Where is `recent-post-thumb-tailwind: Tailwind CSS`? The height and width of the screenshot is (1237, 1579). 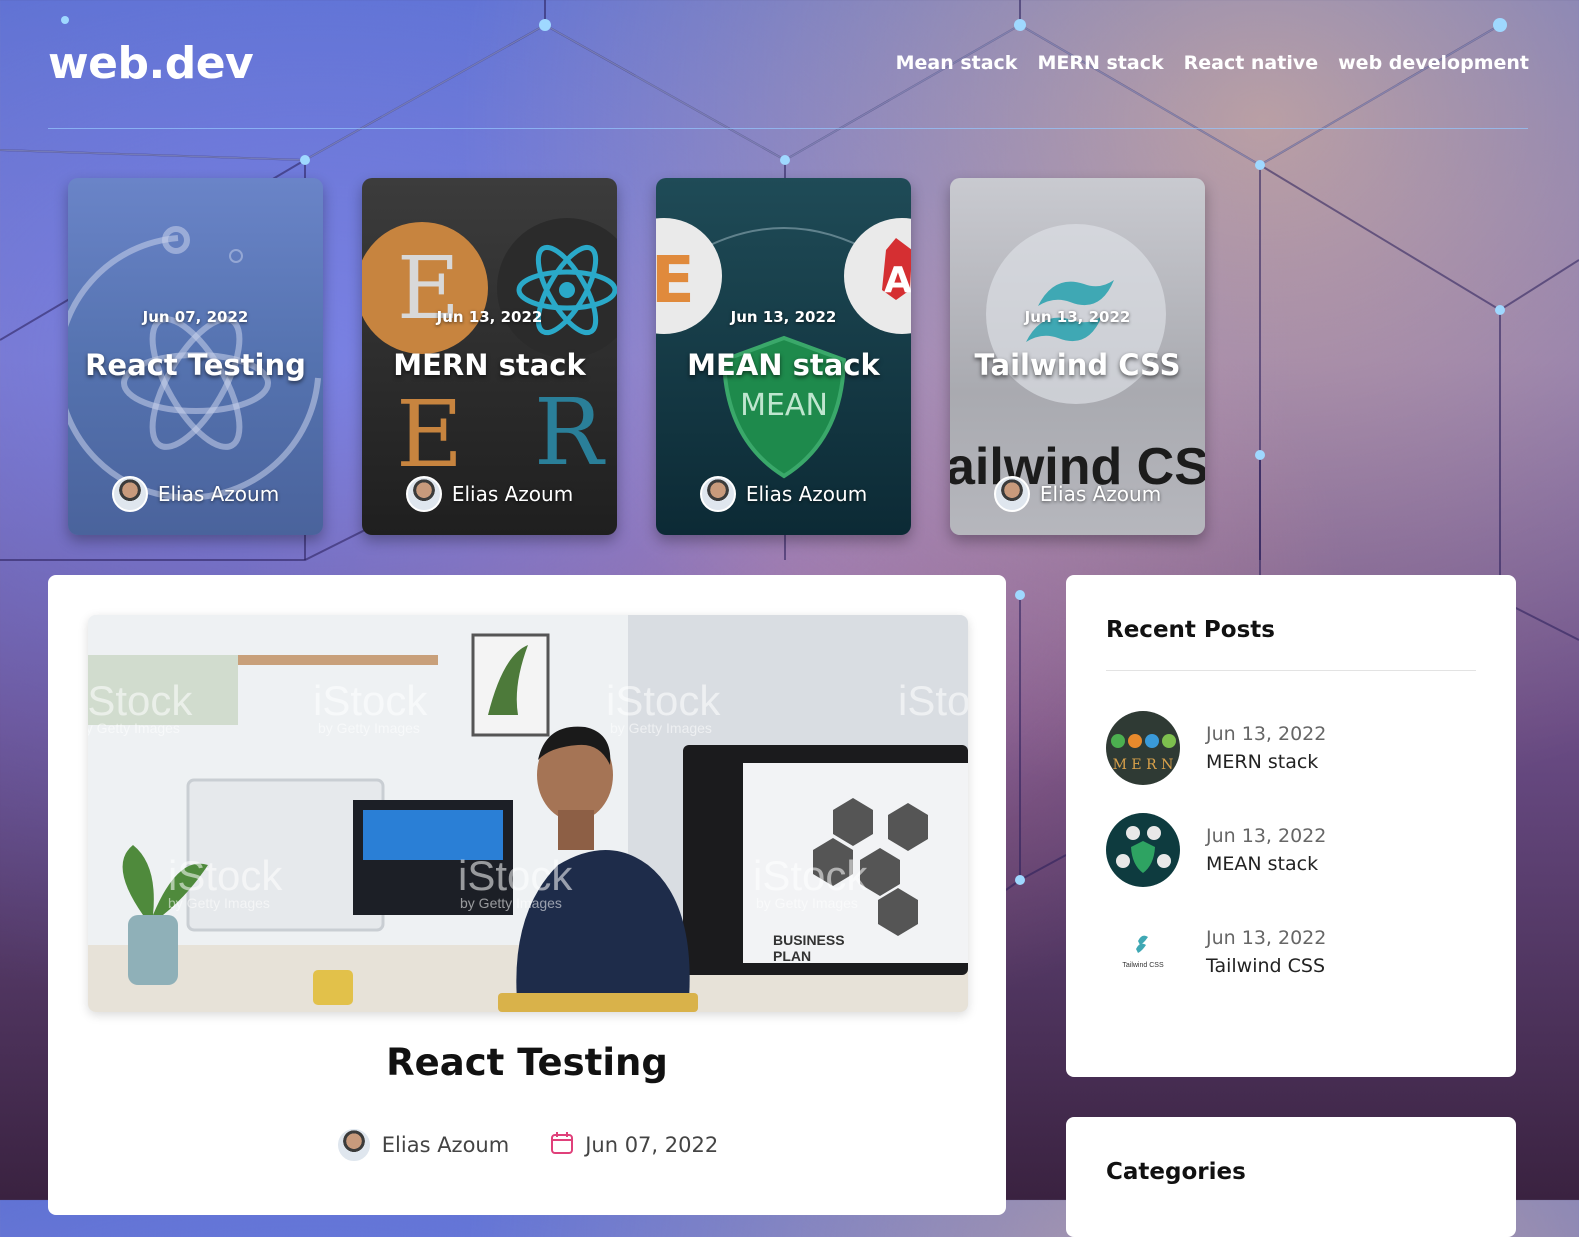
recent-post-thumb-tailwind: Tailwind CSS is located at coordinates (1143, 952).